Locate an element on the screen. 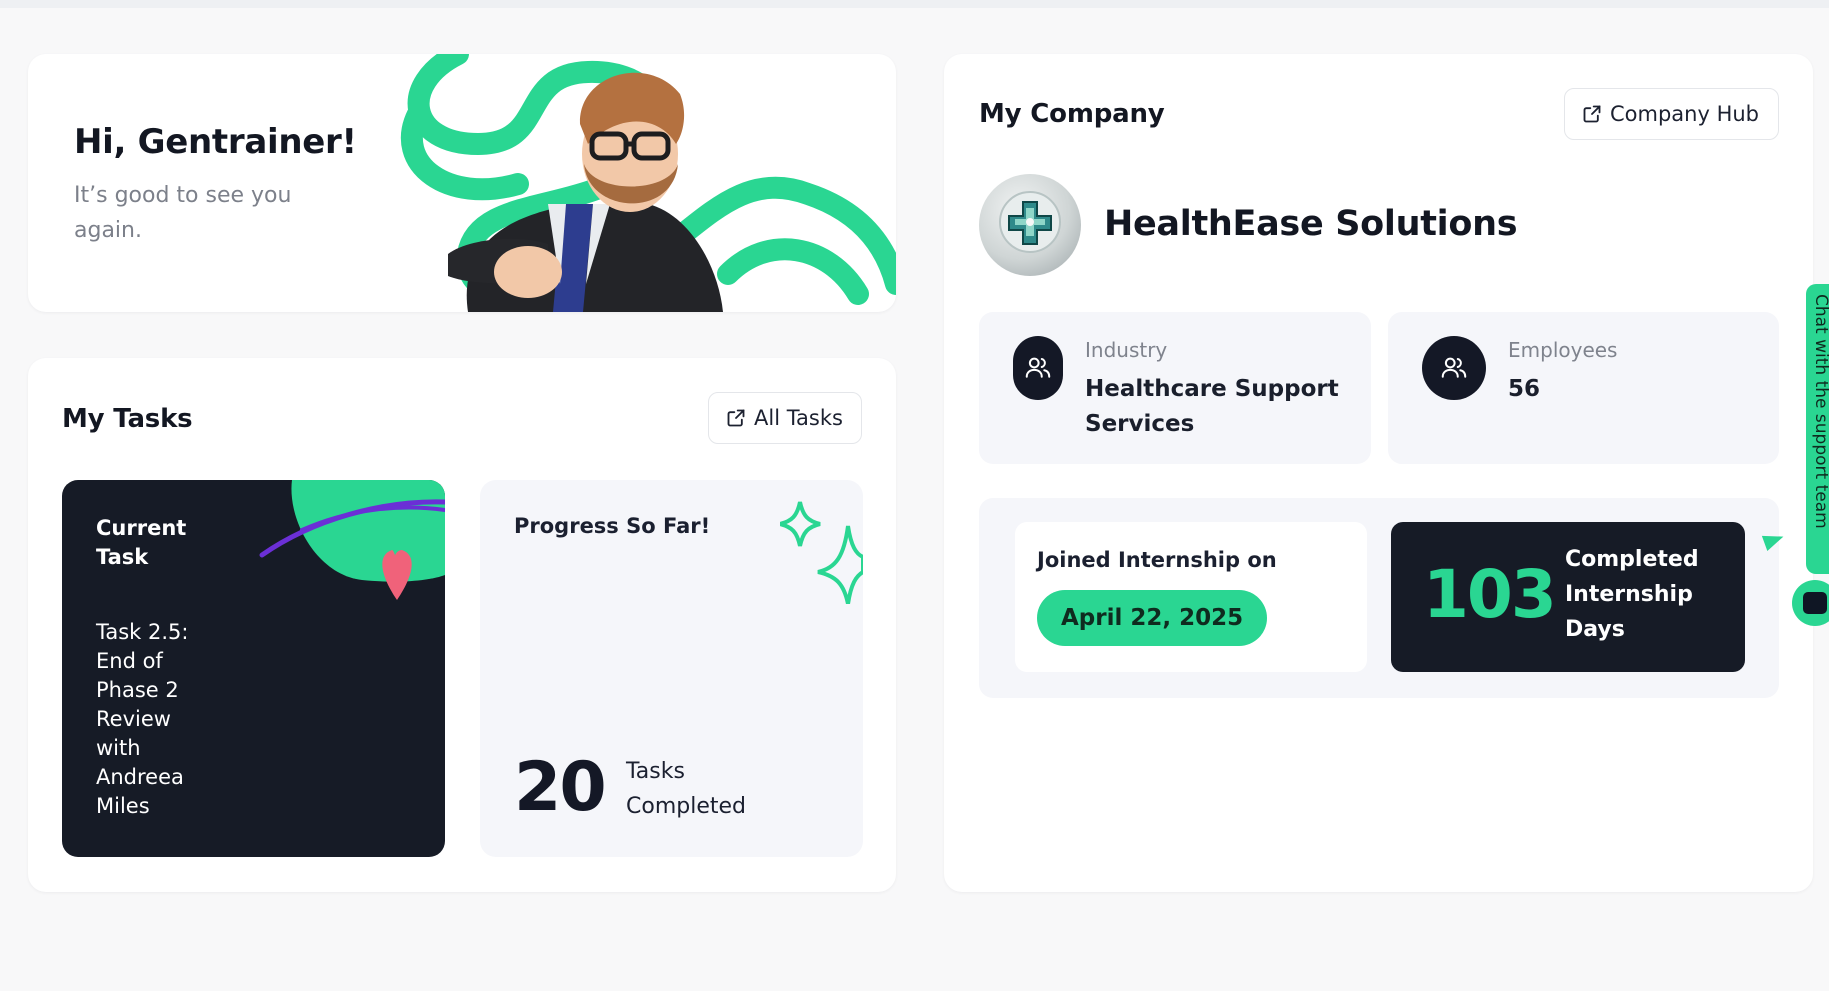 The height and width of the screenshot is (991, 1829). progress-card: Progress So Far! 20 Tasks Completed is located at coordinates (671, 668).